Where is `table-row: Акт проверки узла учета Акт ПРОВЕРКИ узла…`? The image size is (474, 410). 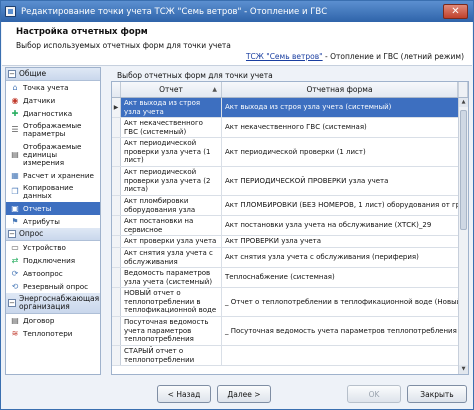 table-row: Акт проверки узла учета Акт ПРОВЕРКИ узла… is located at coordinates (285, 242).